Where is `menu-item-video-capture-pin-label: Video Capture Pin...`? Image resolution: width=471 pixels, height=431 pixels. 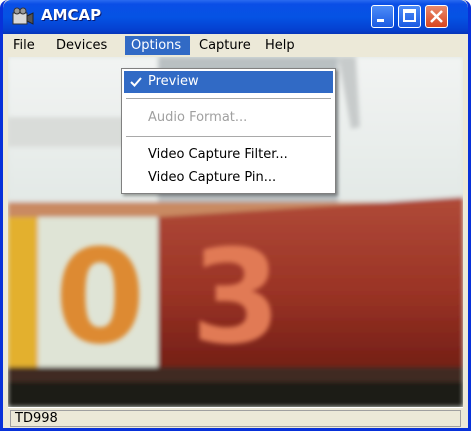
menu-item-video-capture-pin-label: Video Capture Pin... is located at coordinates (212, 177).